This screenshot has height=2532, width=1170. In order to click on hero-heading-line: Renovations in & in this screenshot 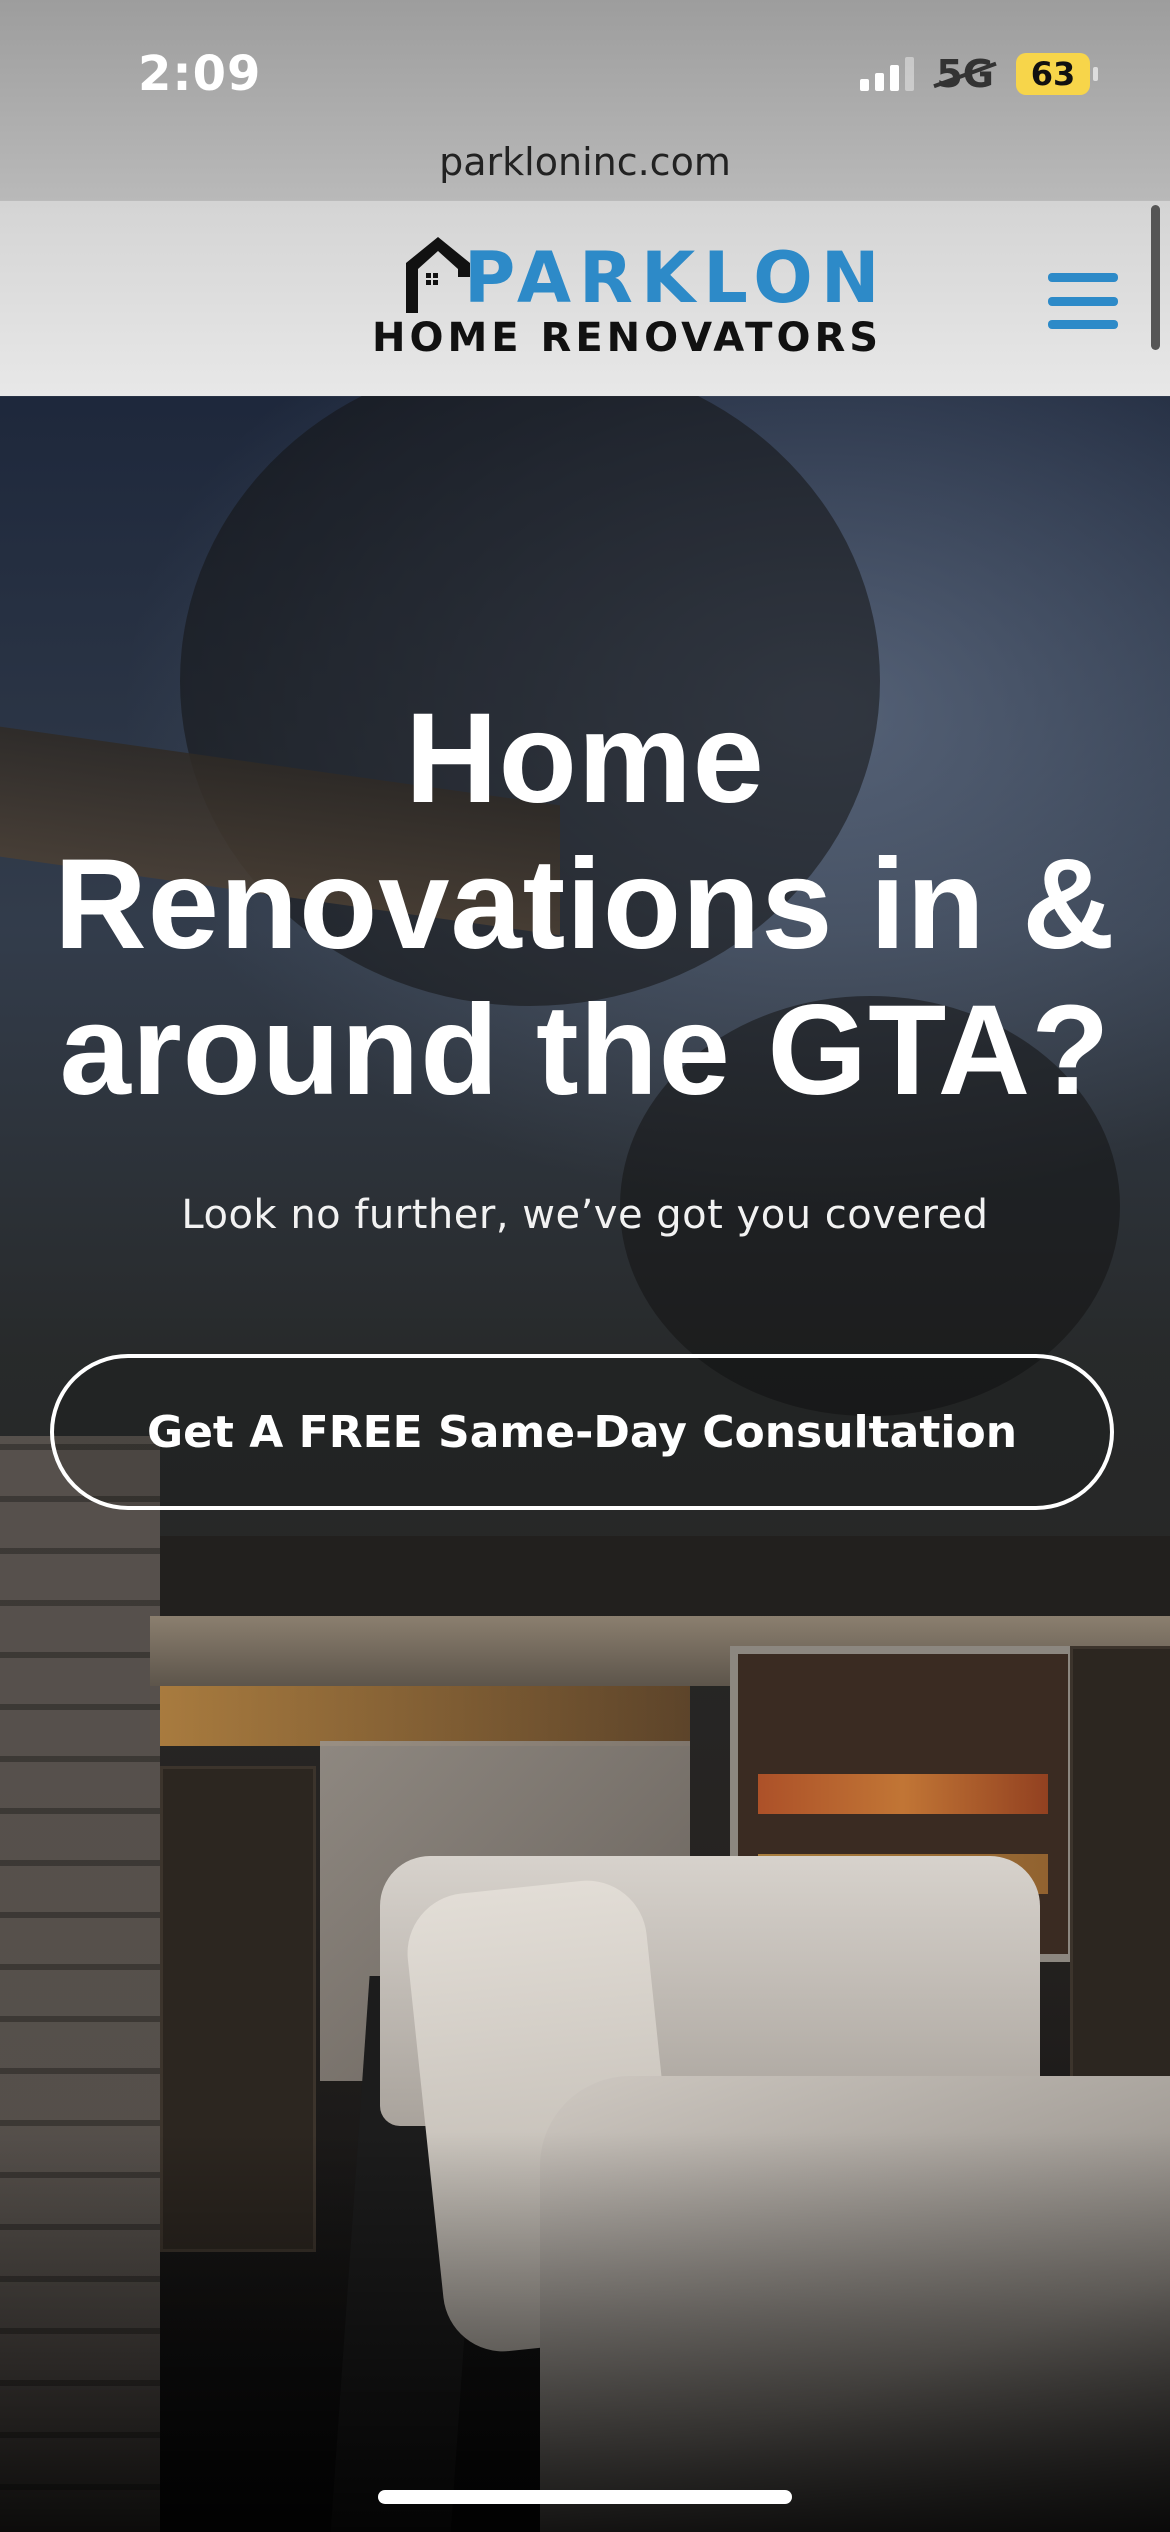, I will do `click(585, 904)`.